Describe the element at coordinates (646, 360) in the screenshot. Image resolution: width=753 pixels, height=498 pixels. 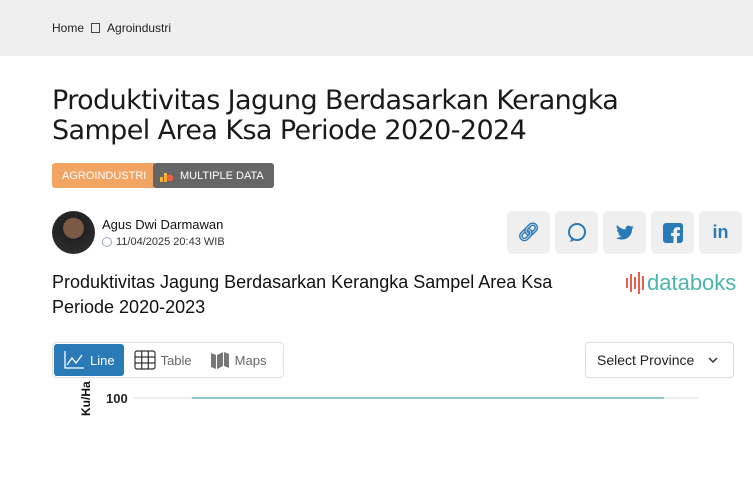
I see `province-select-label: Select Province` at that location.